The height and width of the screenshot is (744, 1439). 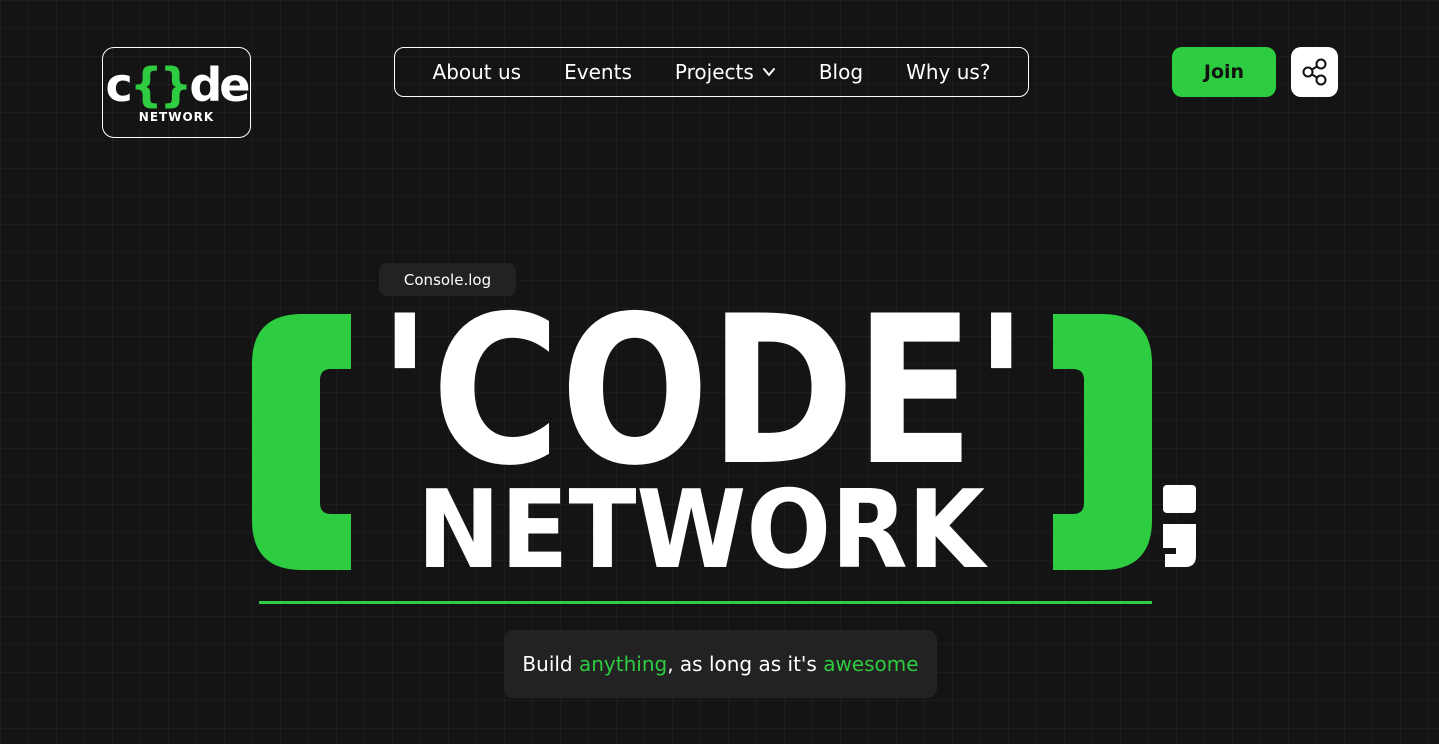 I want to click on tagline-highlight-anything: anything, so click(x=623, y=664).